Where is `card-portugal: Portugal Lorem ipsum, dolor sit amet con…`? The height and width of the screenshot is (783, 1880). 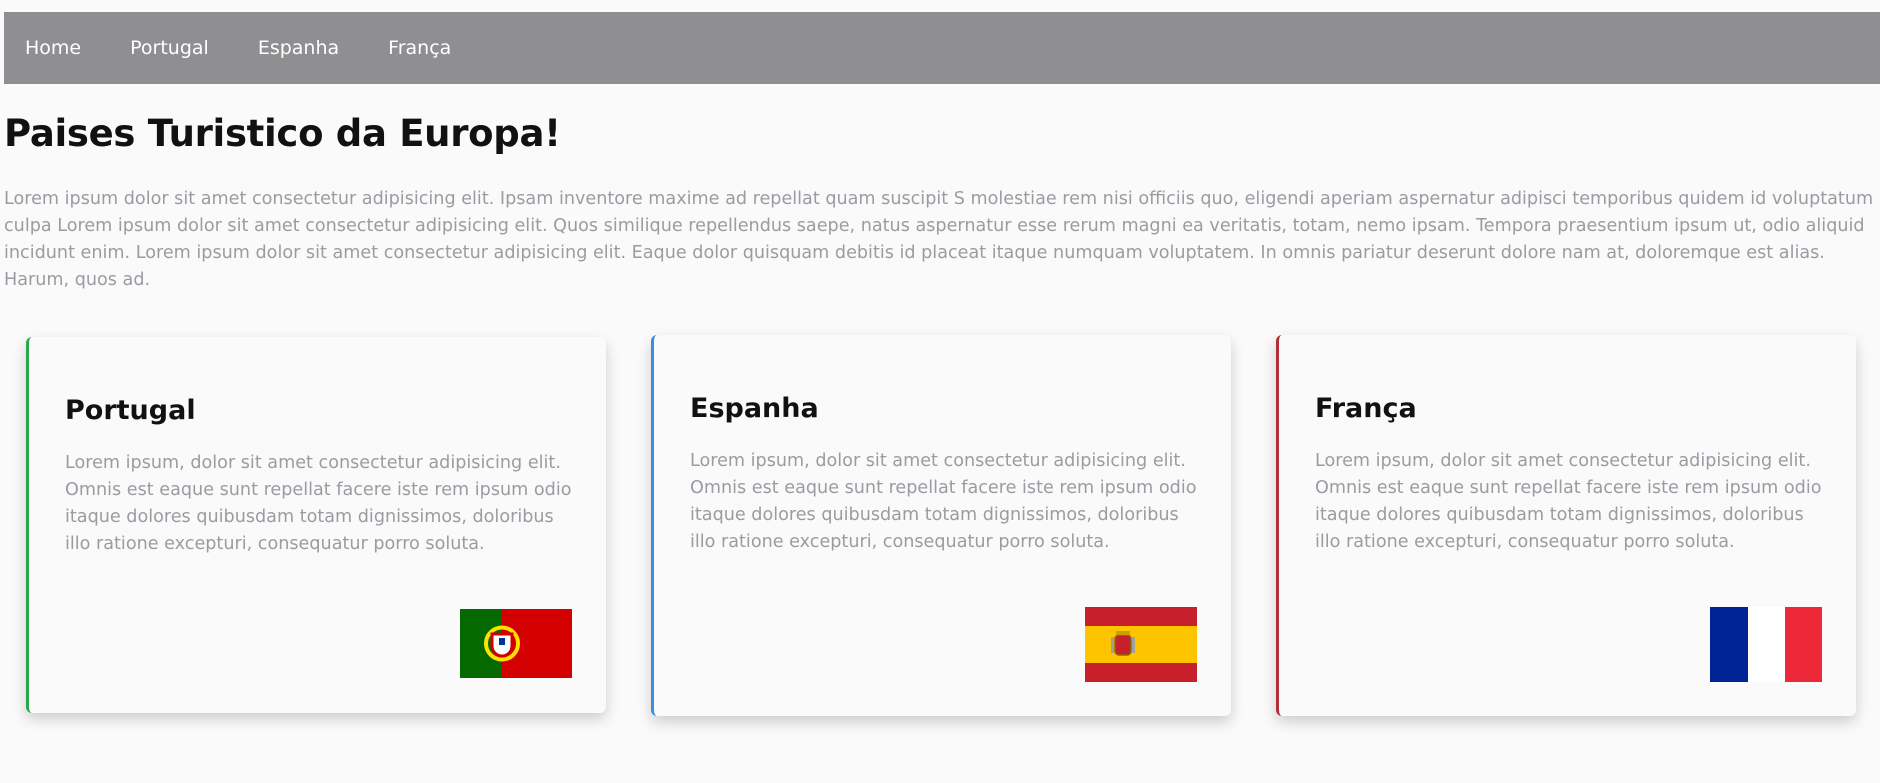
card-portugal: Portugal Lorem ipsum, dolor sit amet con… is located at coordinates (316, 525).